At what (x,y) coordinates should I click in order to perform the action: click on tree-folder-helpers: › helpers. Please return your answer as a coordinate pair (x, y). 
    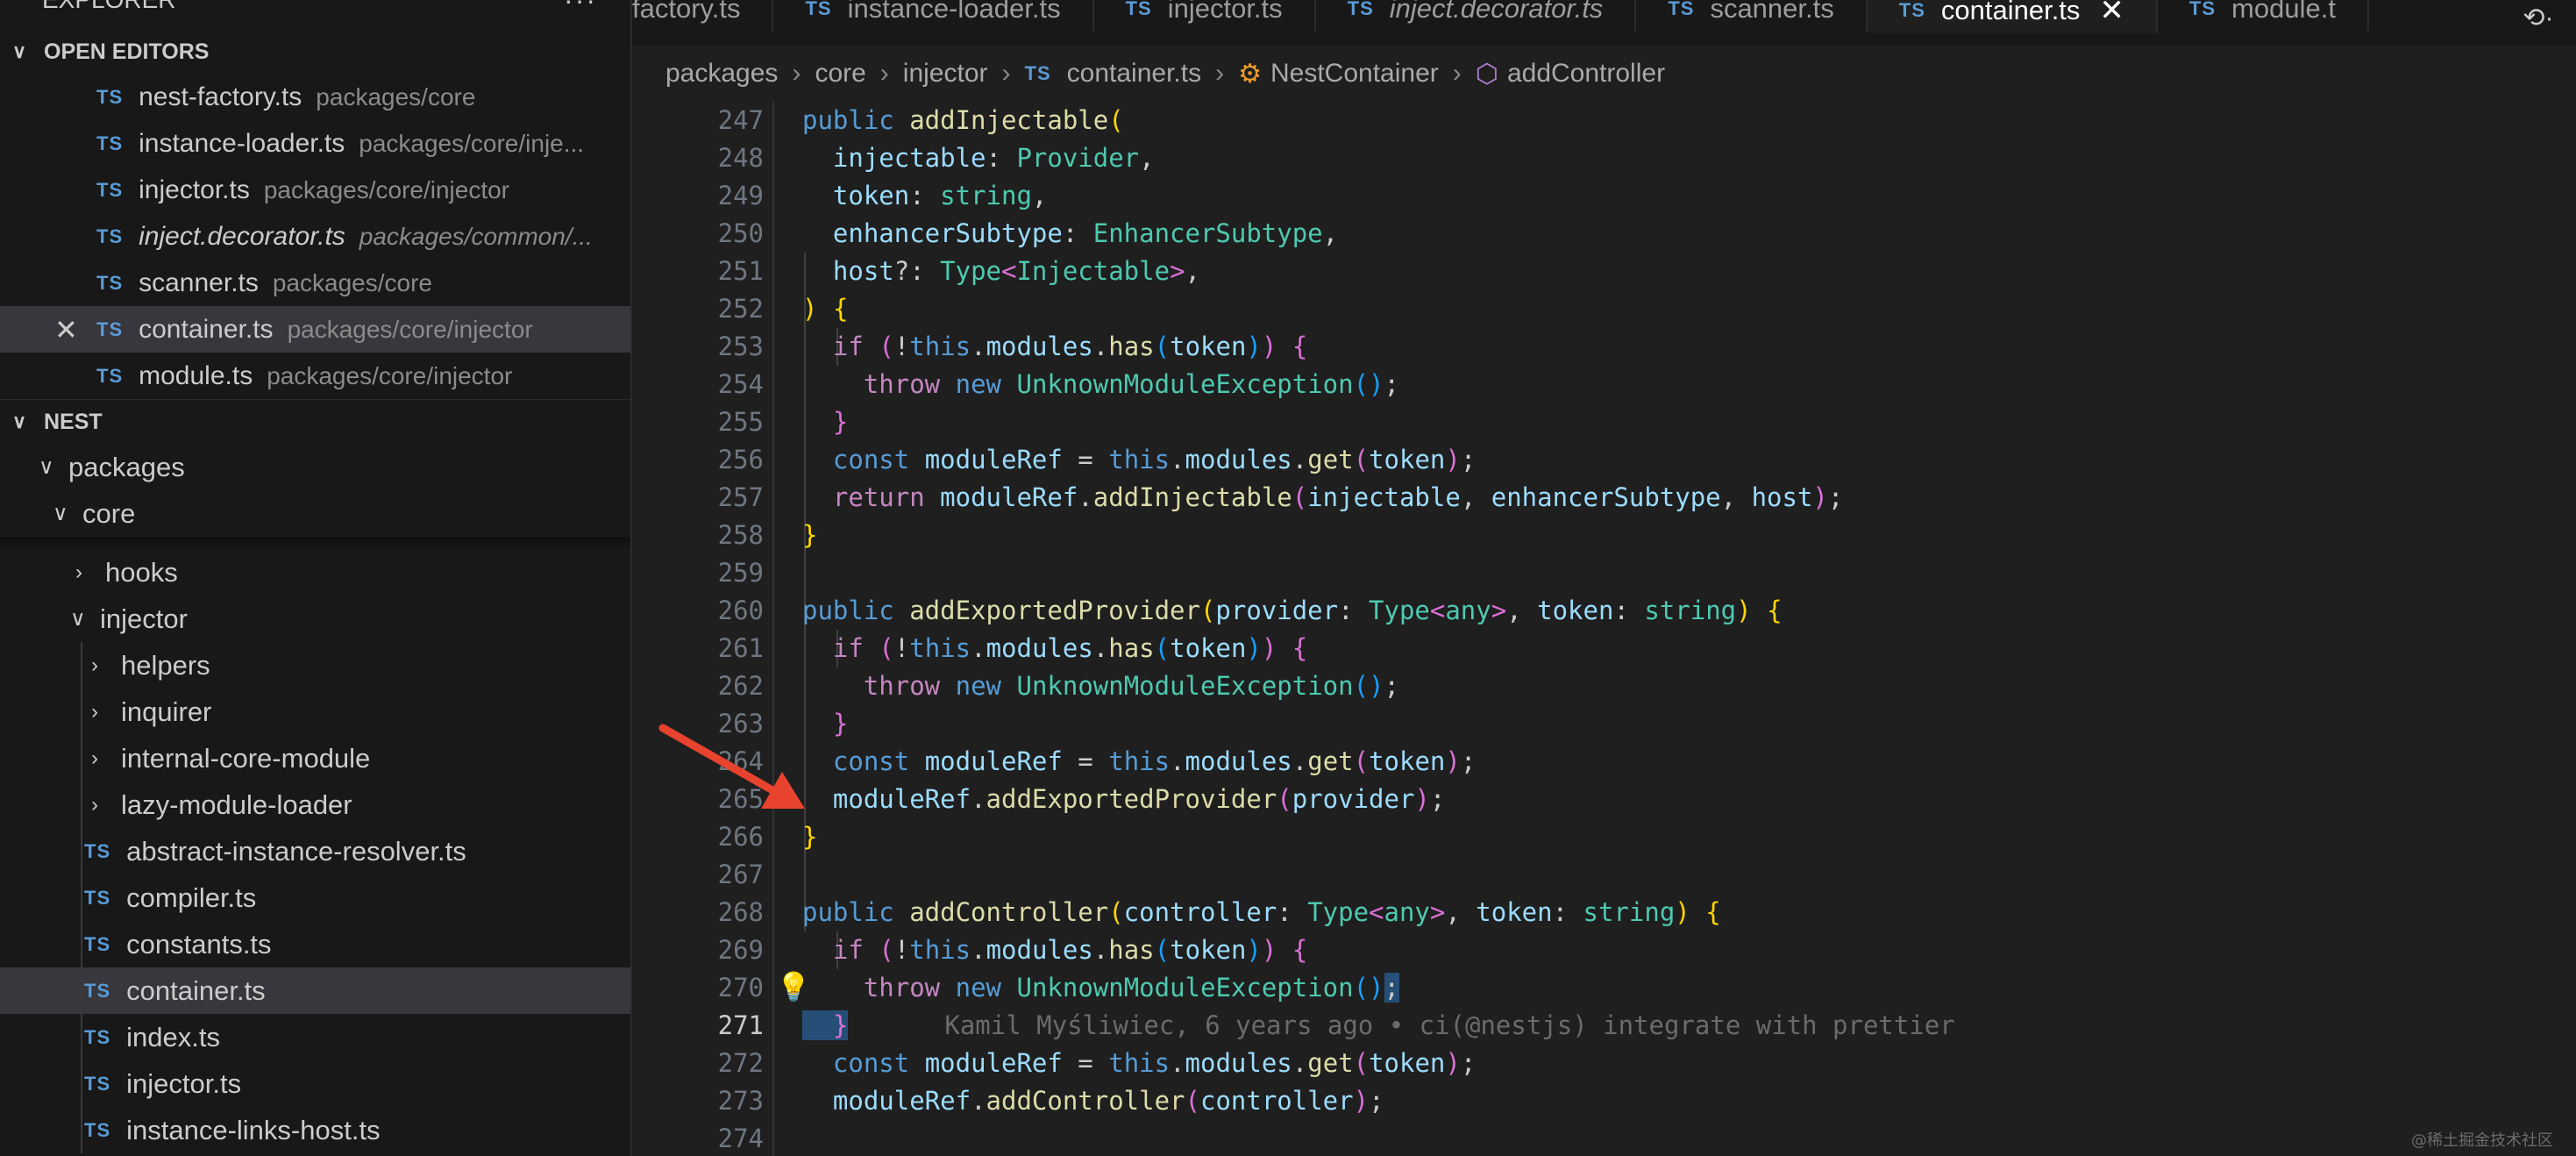
    Looking at the image, I should click on (315, 665).